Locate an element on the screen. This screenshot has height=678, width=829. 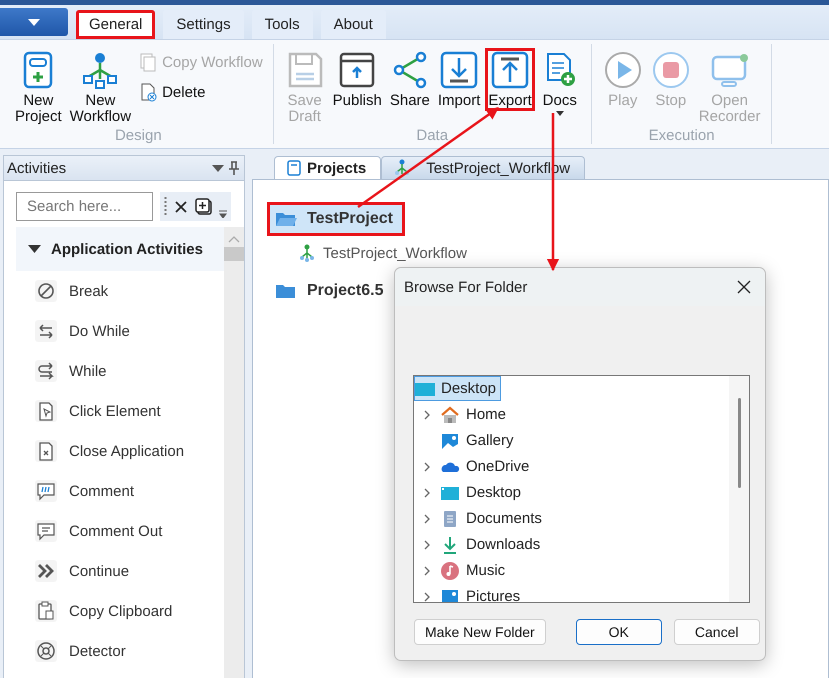
no-entry-icon is located at coordinates (46, 291).